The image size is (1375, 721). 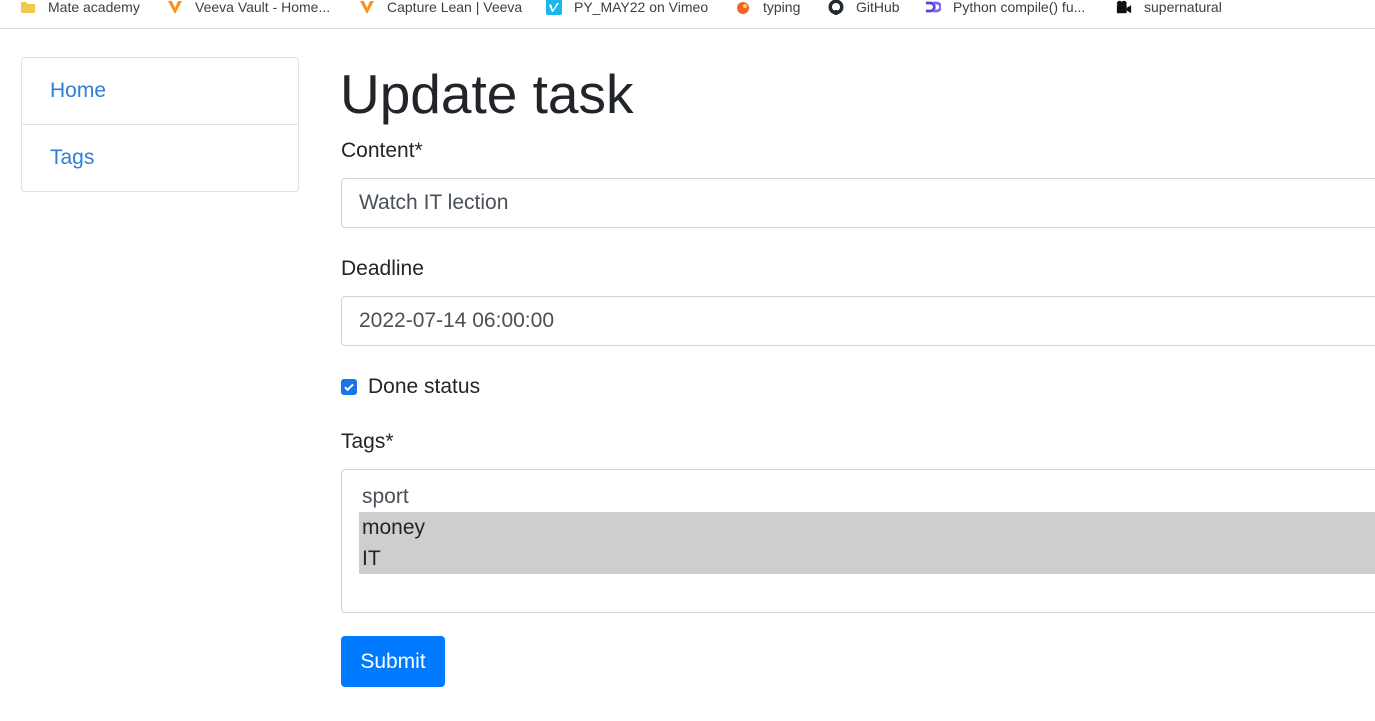 I want to click on camera-icon, so click(x=1124, y=7).